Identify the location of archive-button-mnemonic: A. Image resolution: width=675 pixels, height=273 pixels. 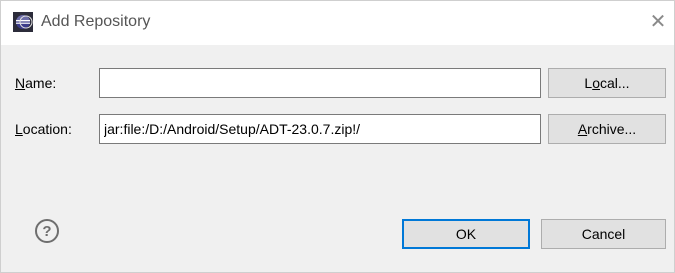
(582, 129).